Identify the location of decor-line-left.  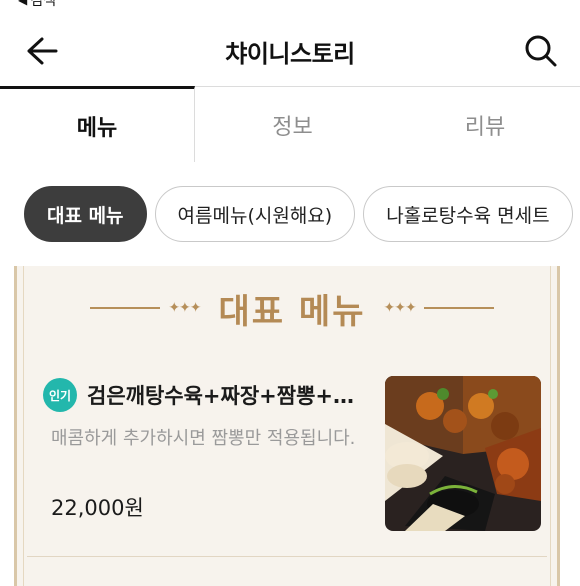
(125, 308).